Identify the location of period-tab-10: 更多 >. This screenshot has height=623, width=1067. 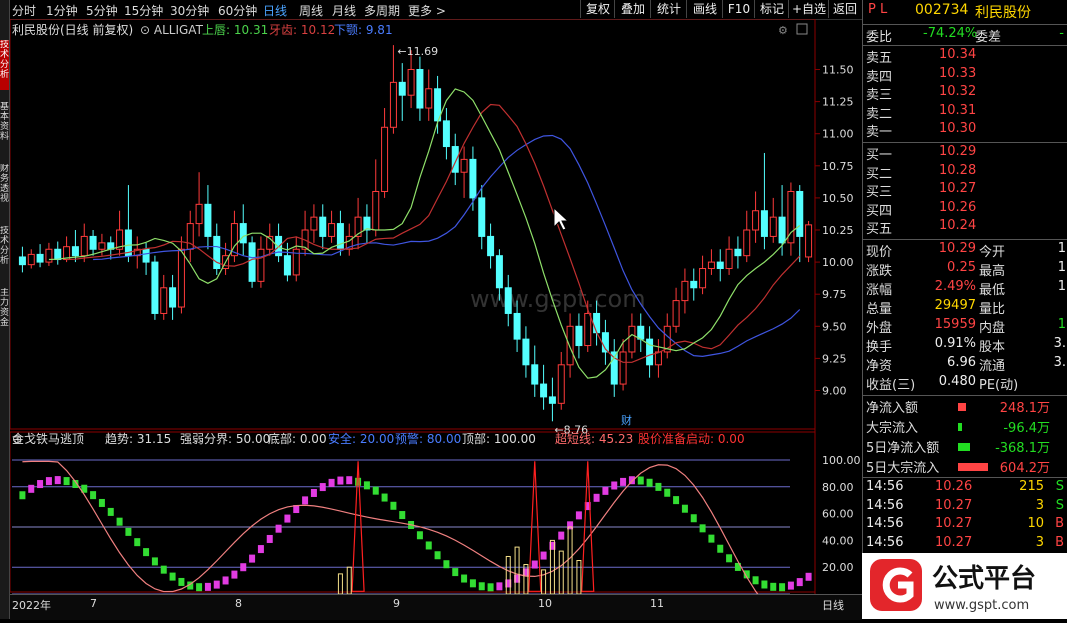
(427, 10).